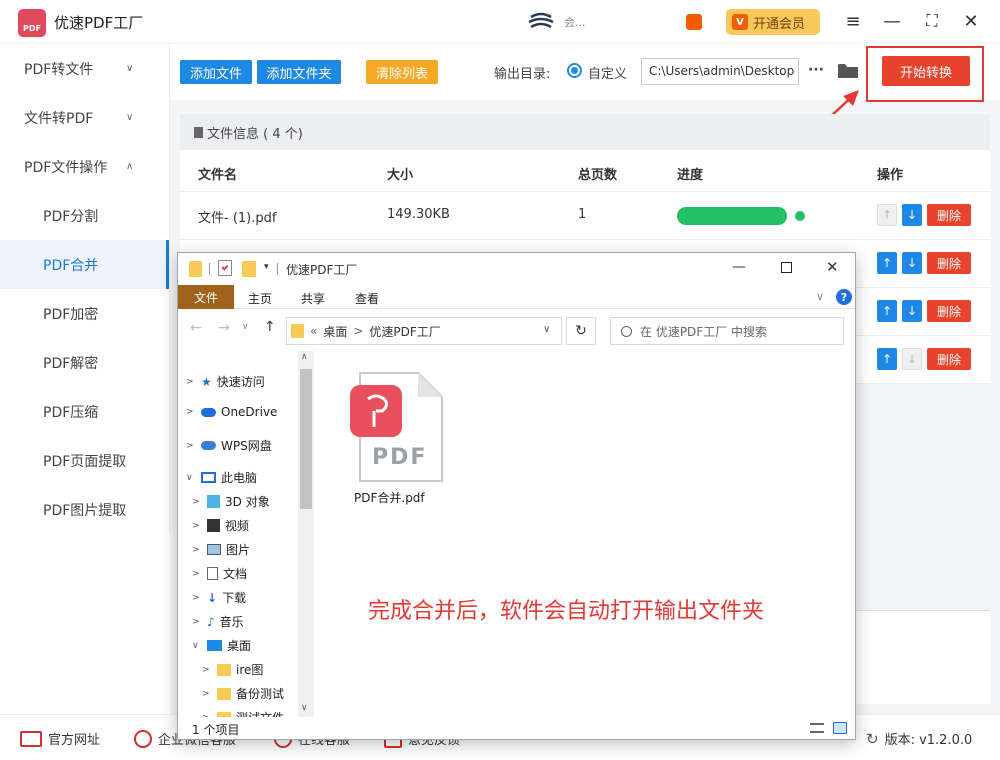  What do you see at coordinates (221, 645) in the screenshot?
I see `nav-desktop: ∨ 桌面` at bounding box center [221, 645].